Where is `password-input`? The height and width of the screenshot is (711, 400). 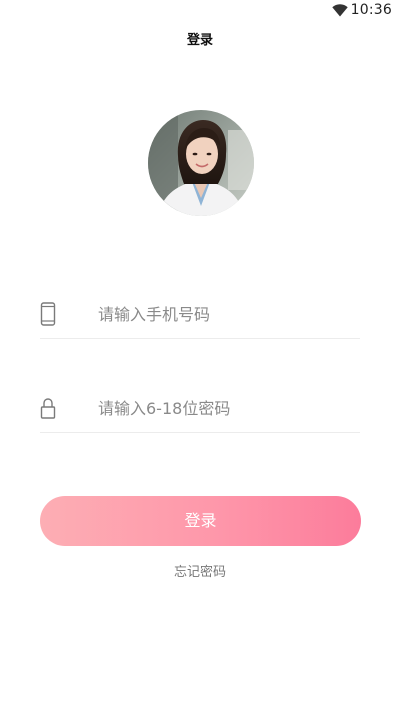 password-input is located at coordinates (223, 408).